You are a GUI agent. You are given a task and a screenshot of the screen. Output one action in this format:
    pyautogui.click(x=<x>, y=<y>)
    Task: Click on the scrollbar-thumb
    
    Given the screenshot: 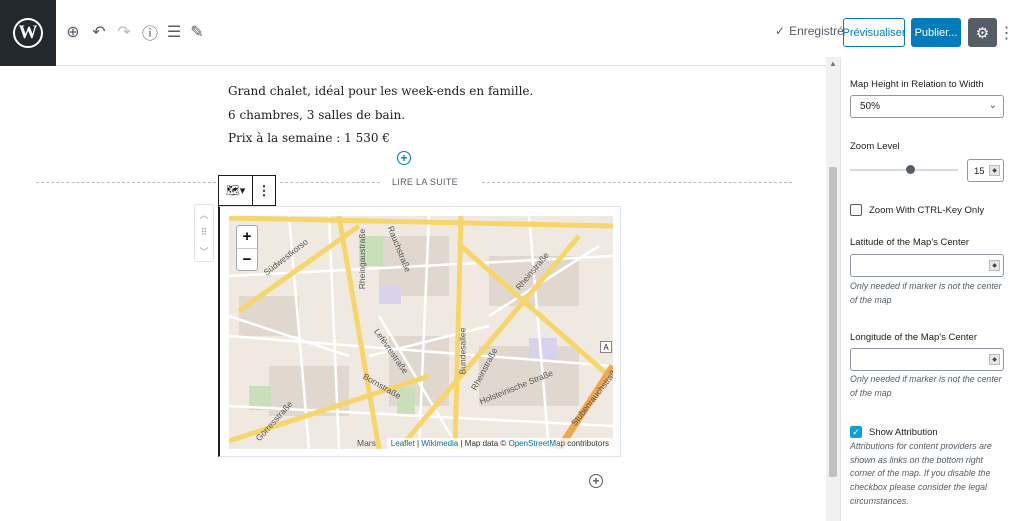 What is the action you would take?
    pyautogui.click(x=833, y=322)
    